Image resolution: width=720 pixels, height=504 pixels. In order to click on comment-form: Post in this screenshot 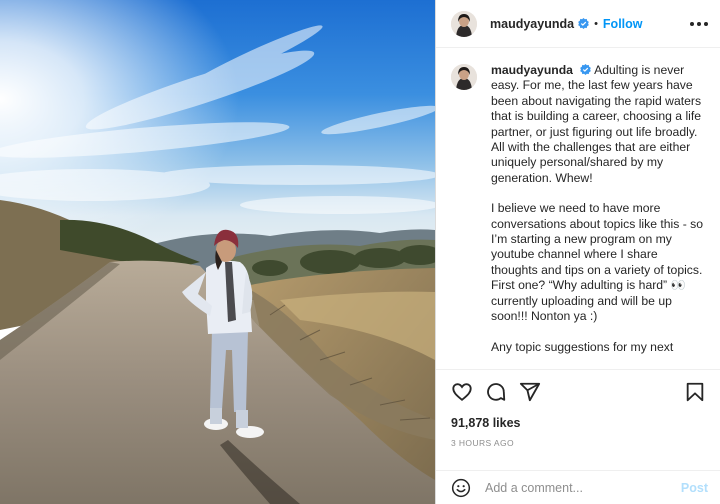, I will do `click(578, 487)`.